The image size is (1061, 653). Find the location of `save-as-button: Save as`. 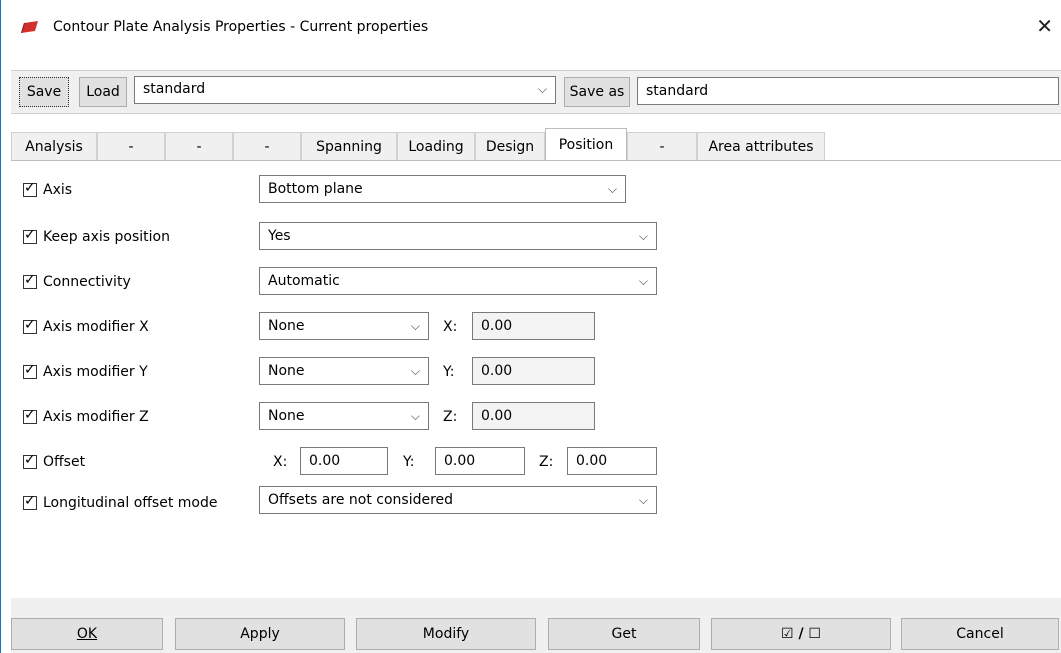

save-as-button: Save as is located at coordinates (597, 92).